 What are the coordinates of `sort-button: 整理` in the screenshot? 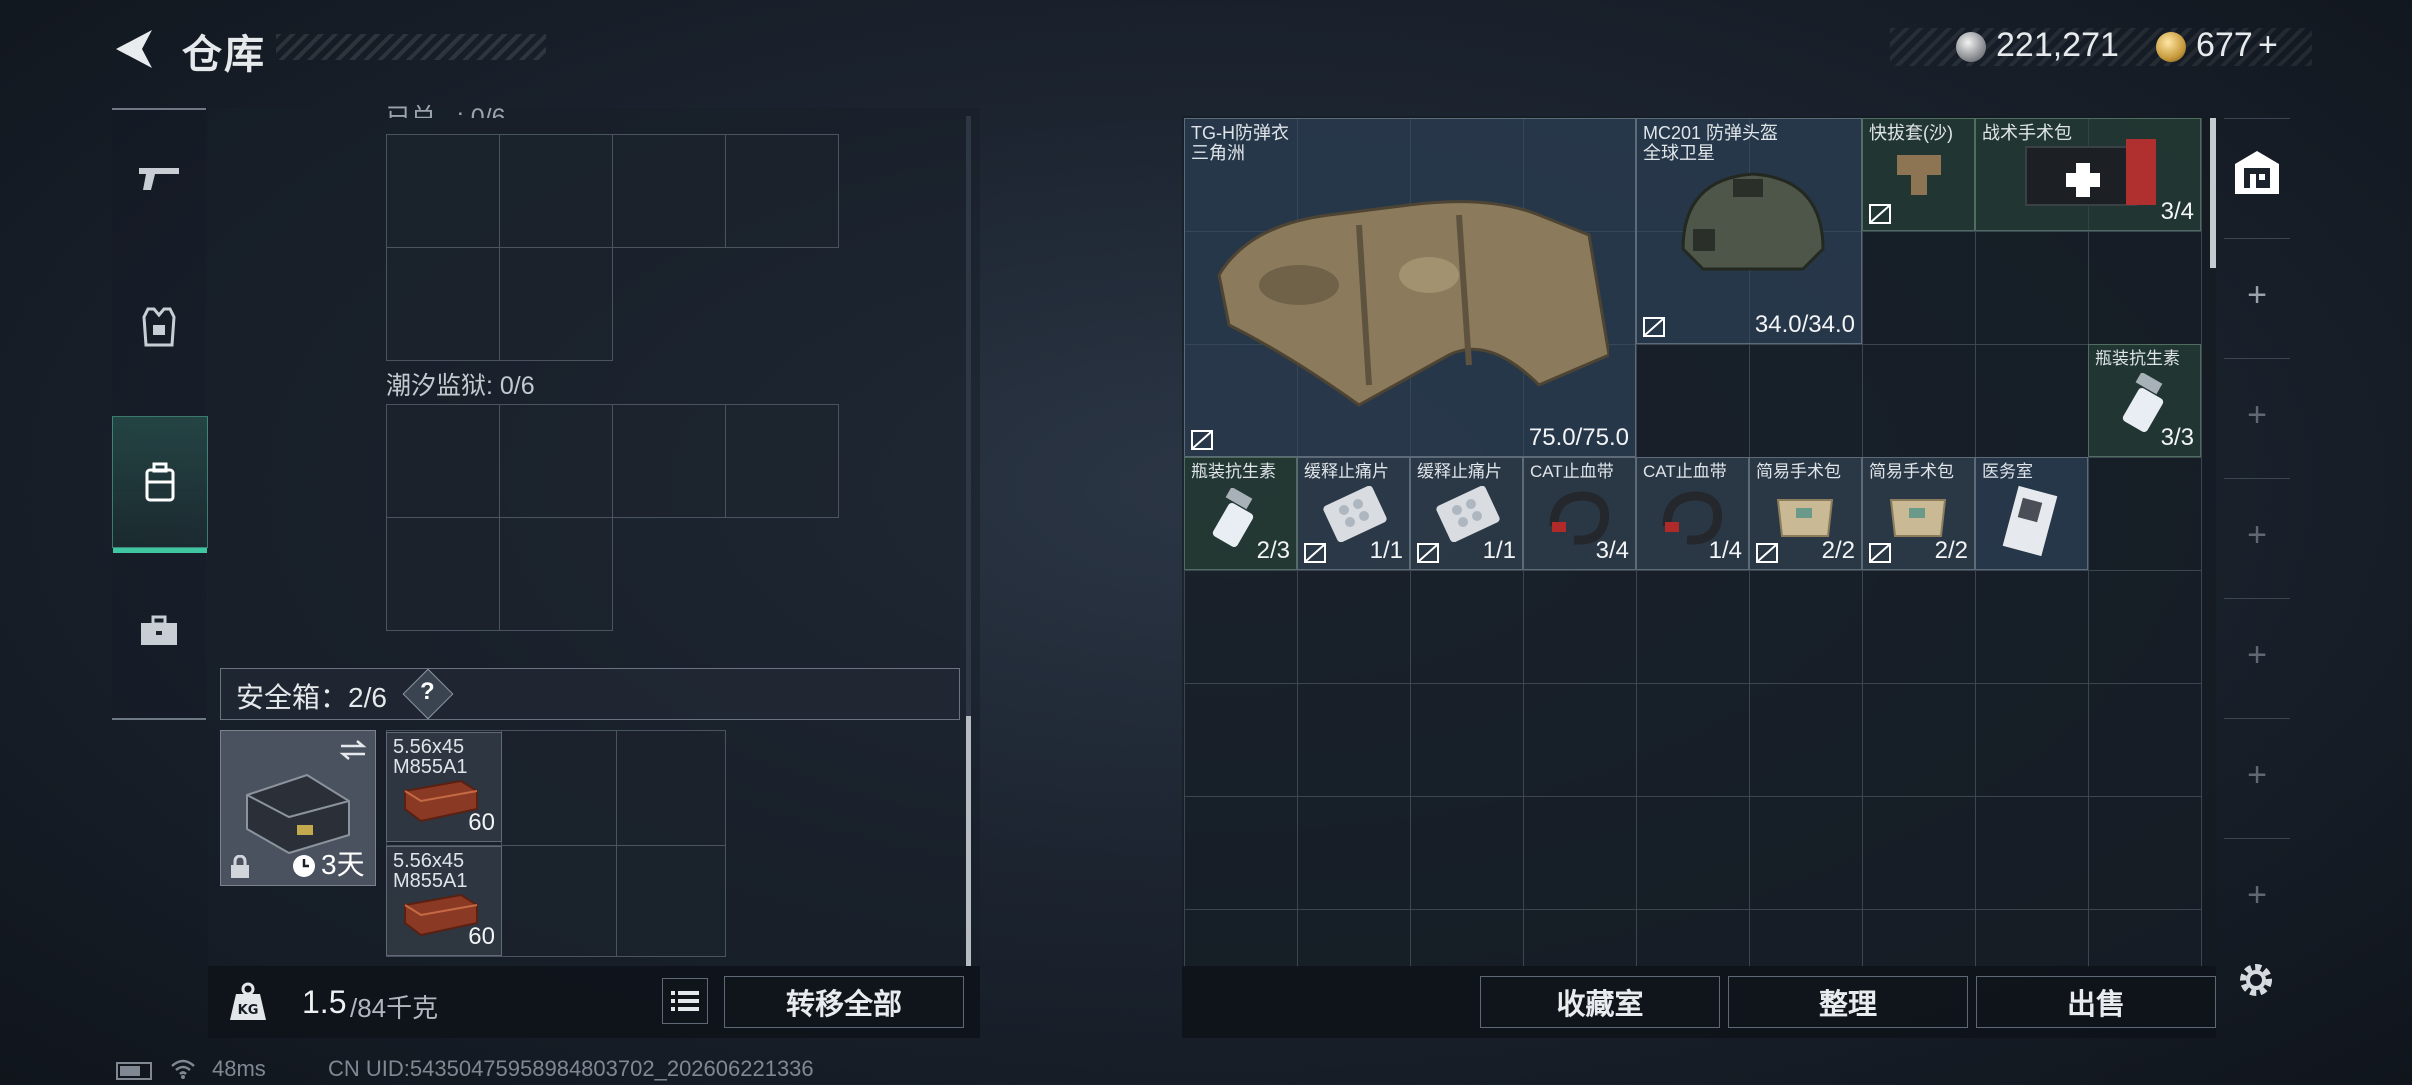 It's located at (1848, 1002).